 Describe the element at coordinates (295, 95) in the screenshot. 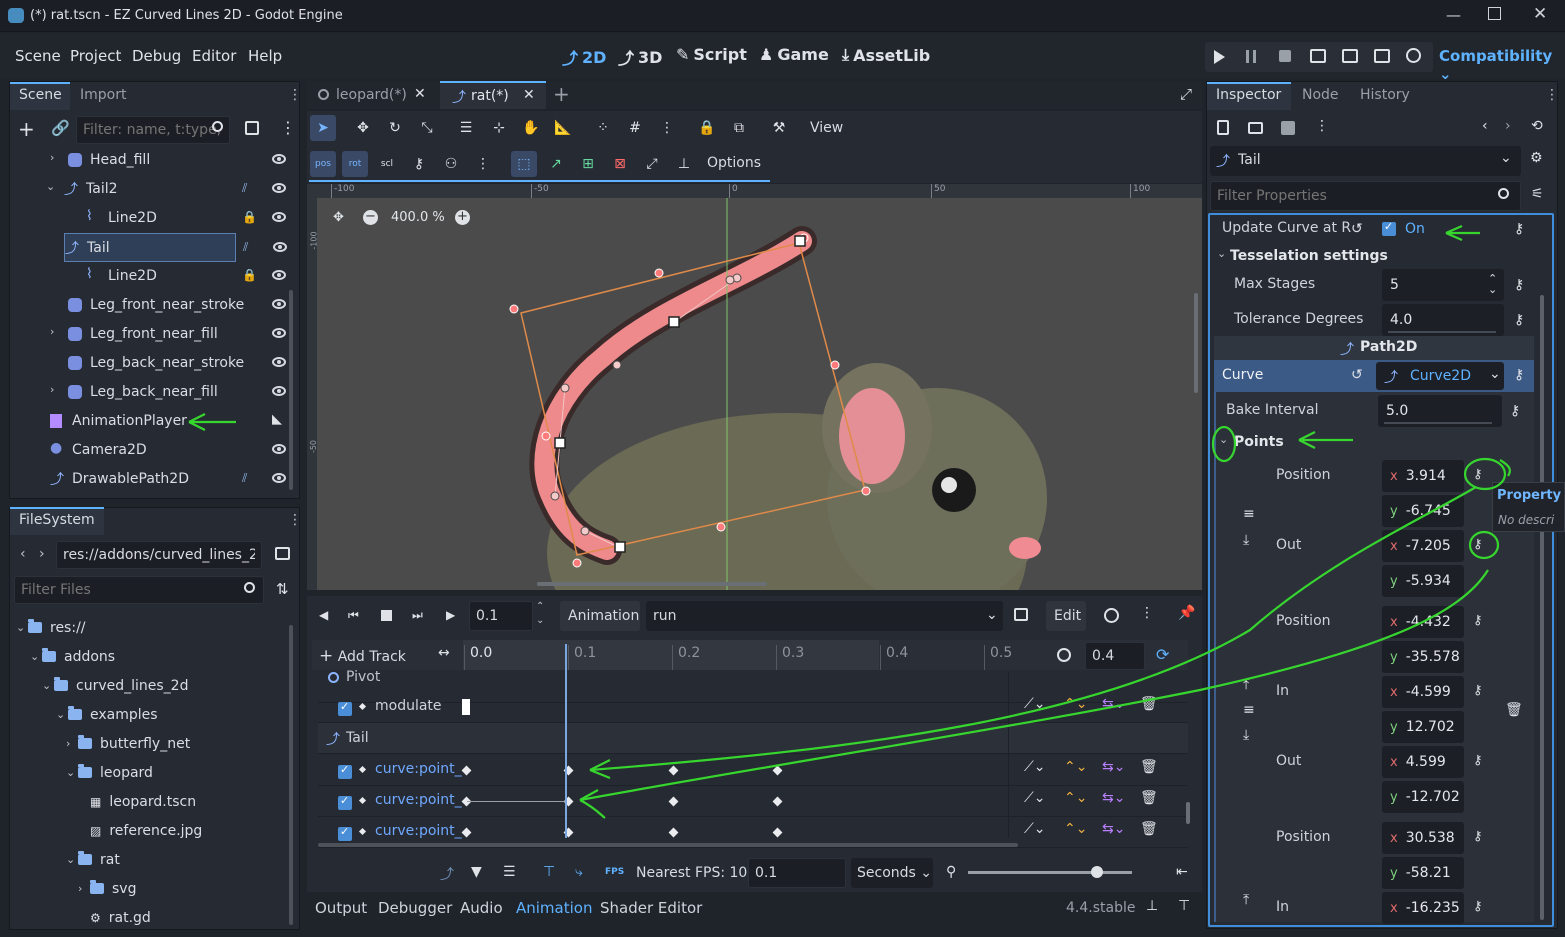

I see `scene-dock-menu-icon: ⋮` at that location.